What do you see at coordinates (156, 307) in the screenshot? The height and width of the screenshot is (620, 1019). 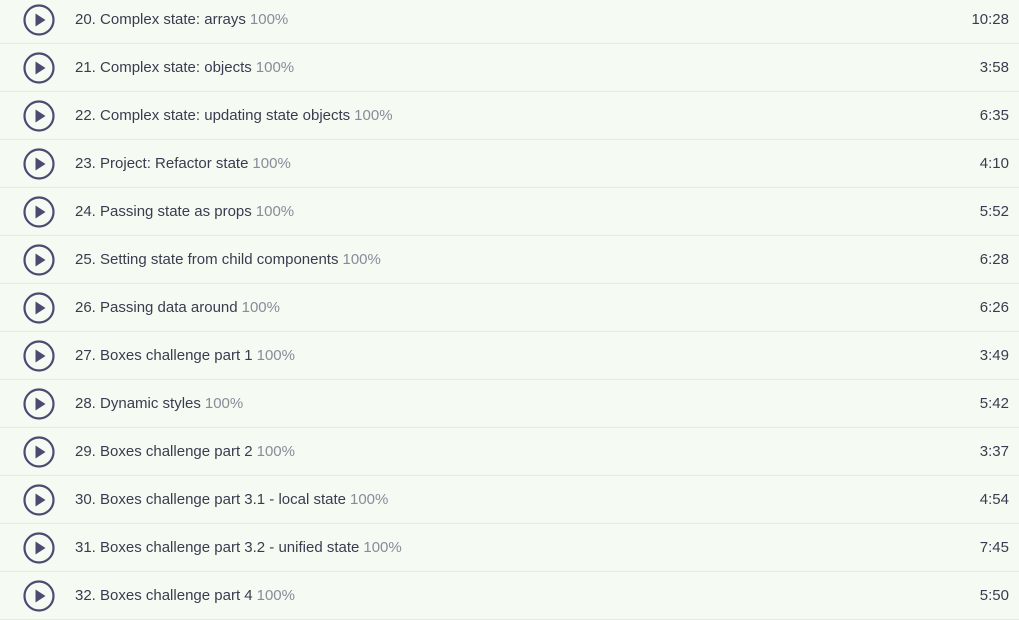 I see `lesson-title: 26. Passing data around` at bounding box center [156, 307].